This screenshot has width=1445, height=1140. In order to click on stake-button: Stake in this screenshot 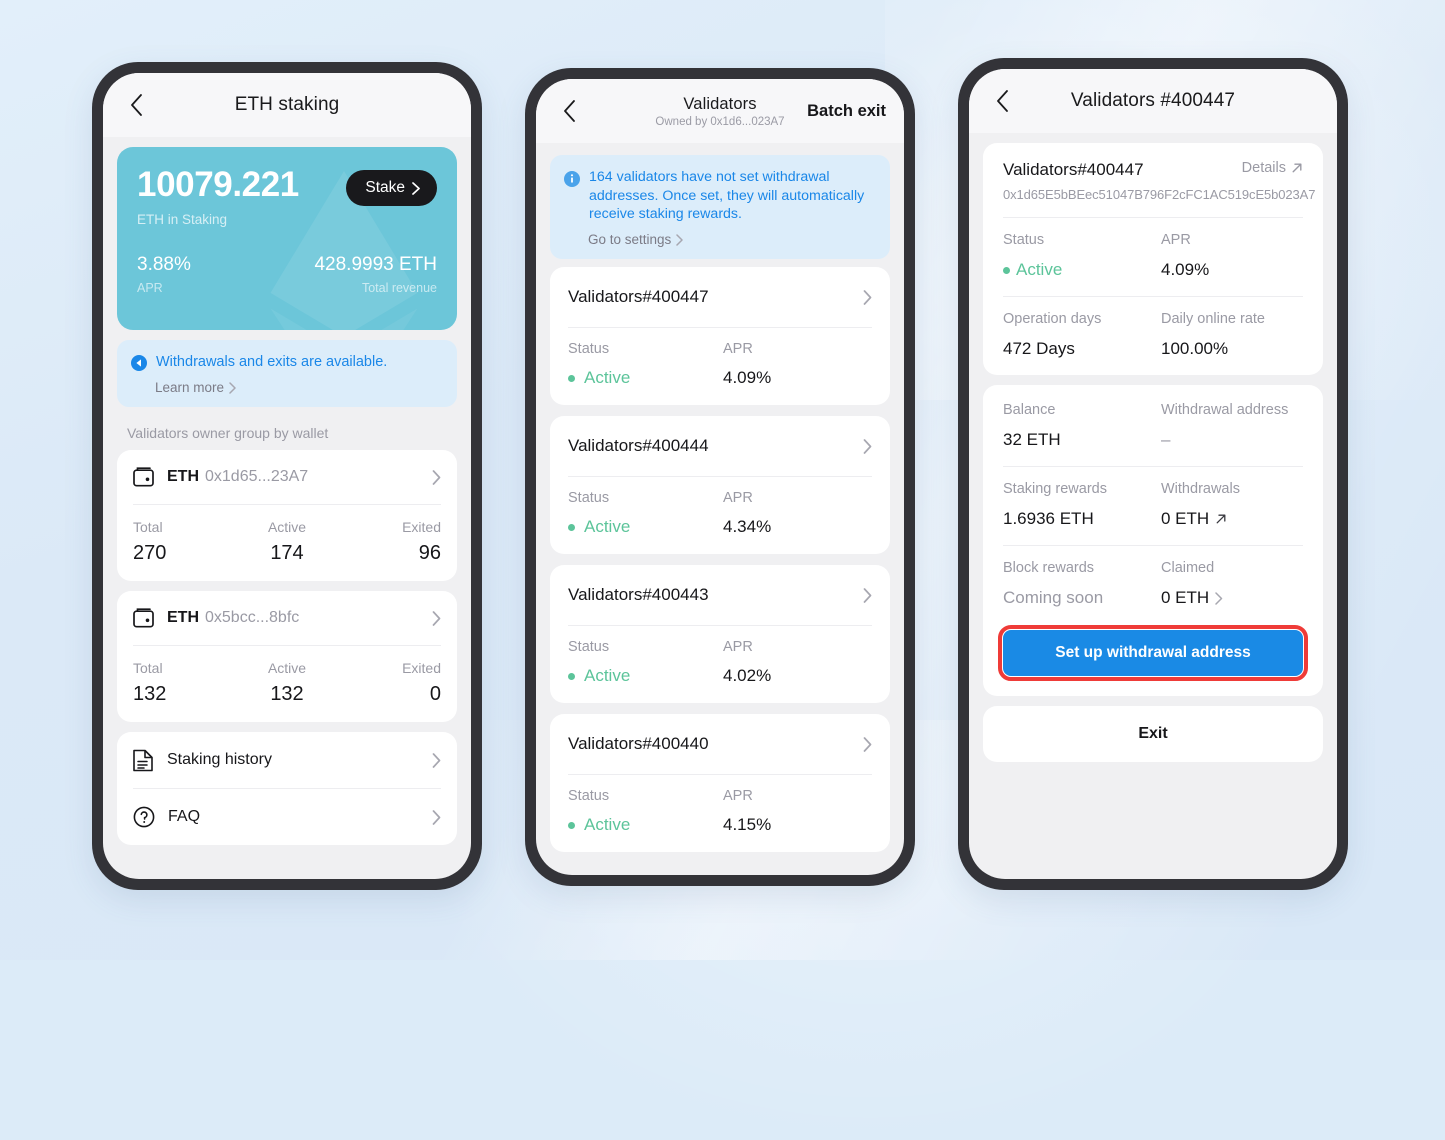, I will do `click(391, 188)`.